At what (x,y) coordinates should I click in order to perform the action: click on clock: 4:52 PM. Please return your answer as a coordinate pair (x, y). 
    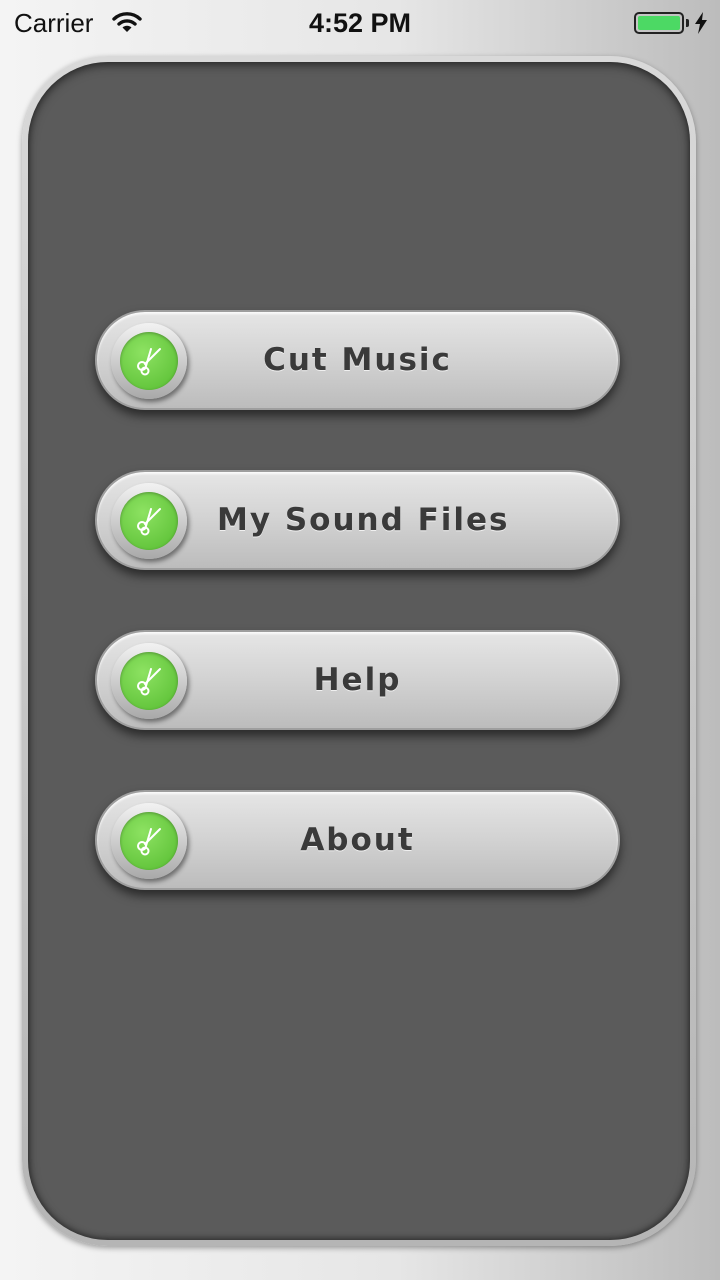
    Looking at the image, I should click on (360, 23).